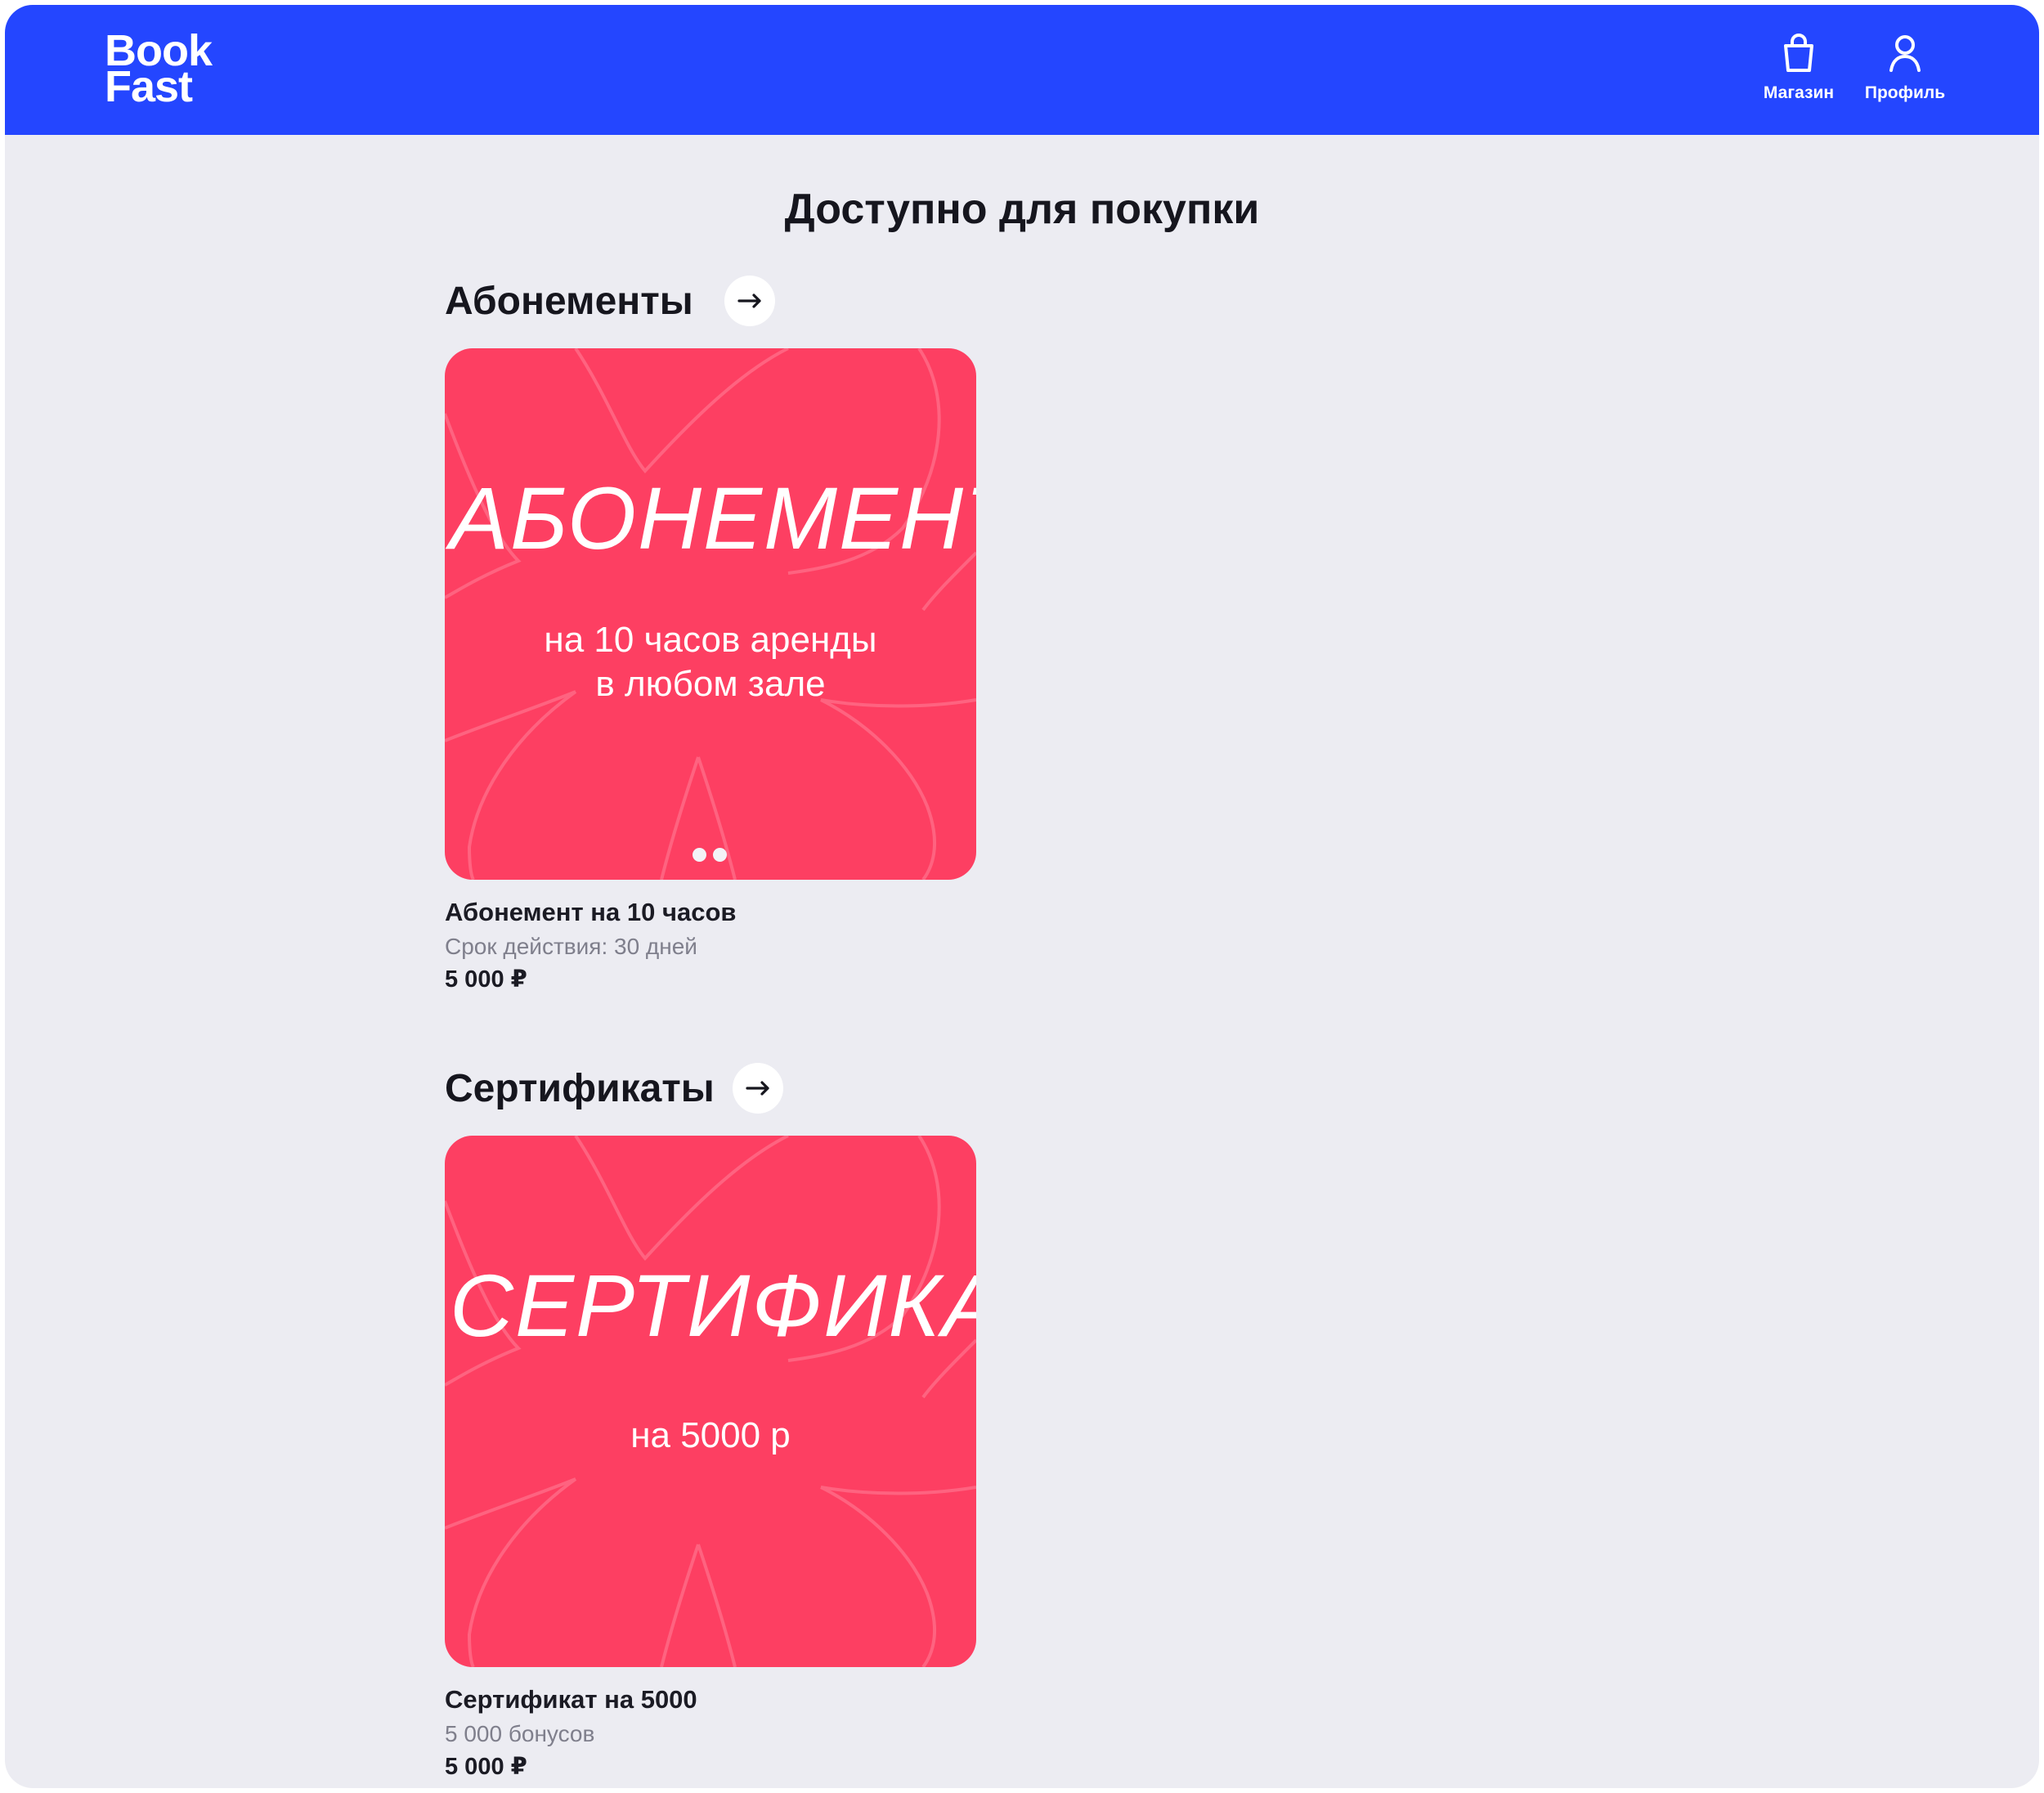 The image size is (2044, 1793). Describe the element at coordinates (1905, 53) in the screenshot. I see `user-icon` at that location.